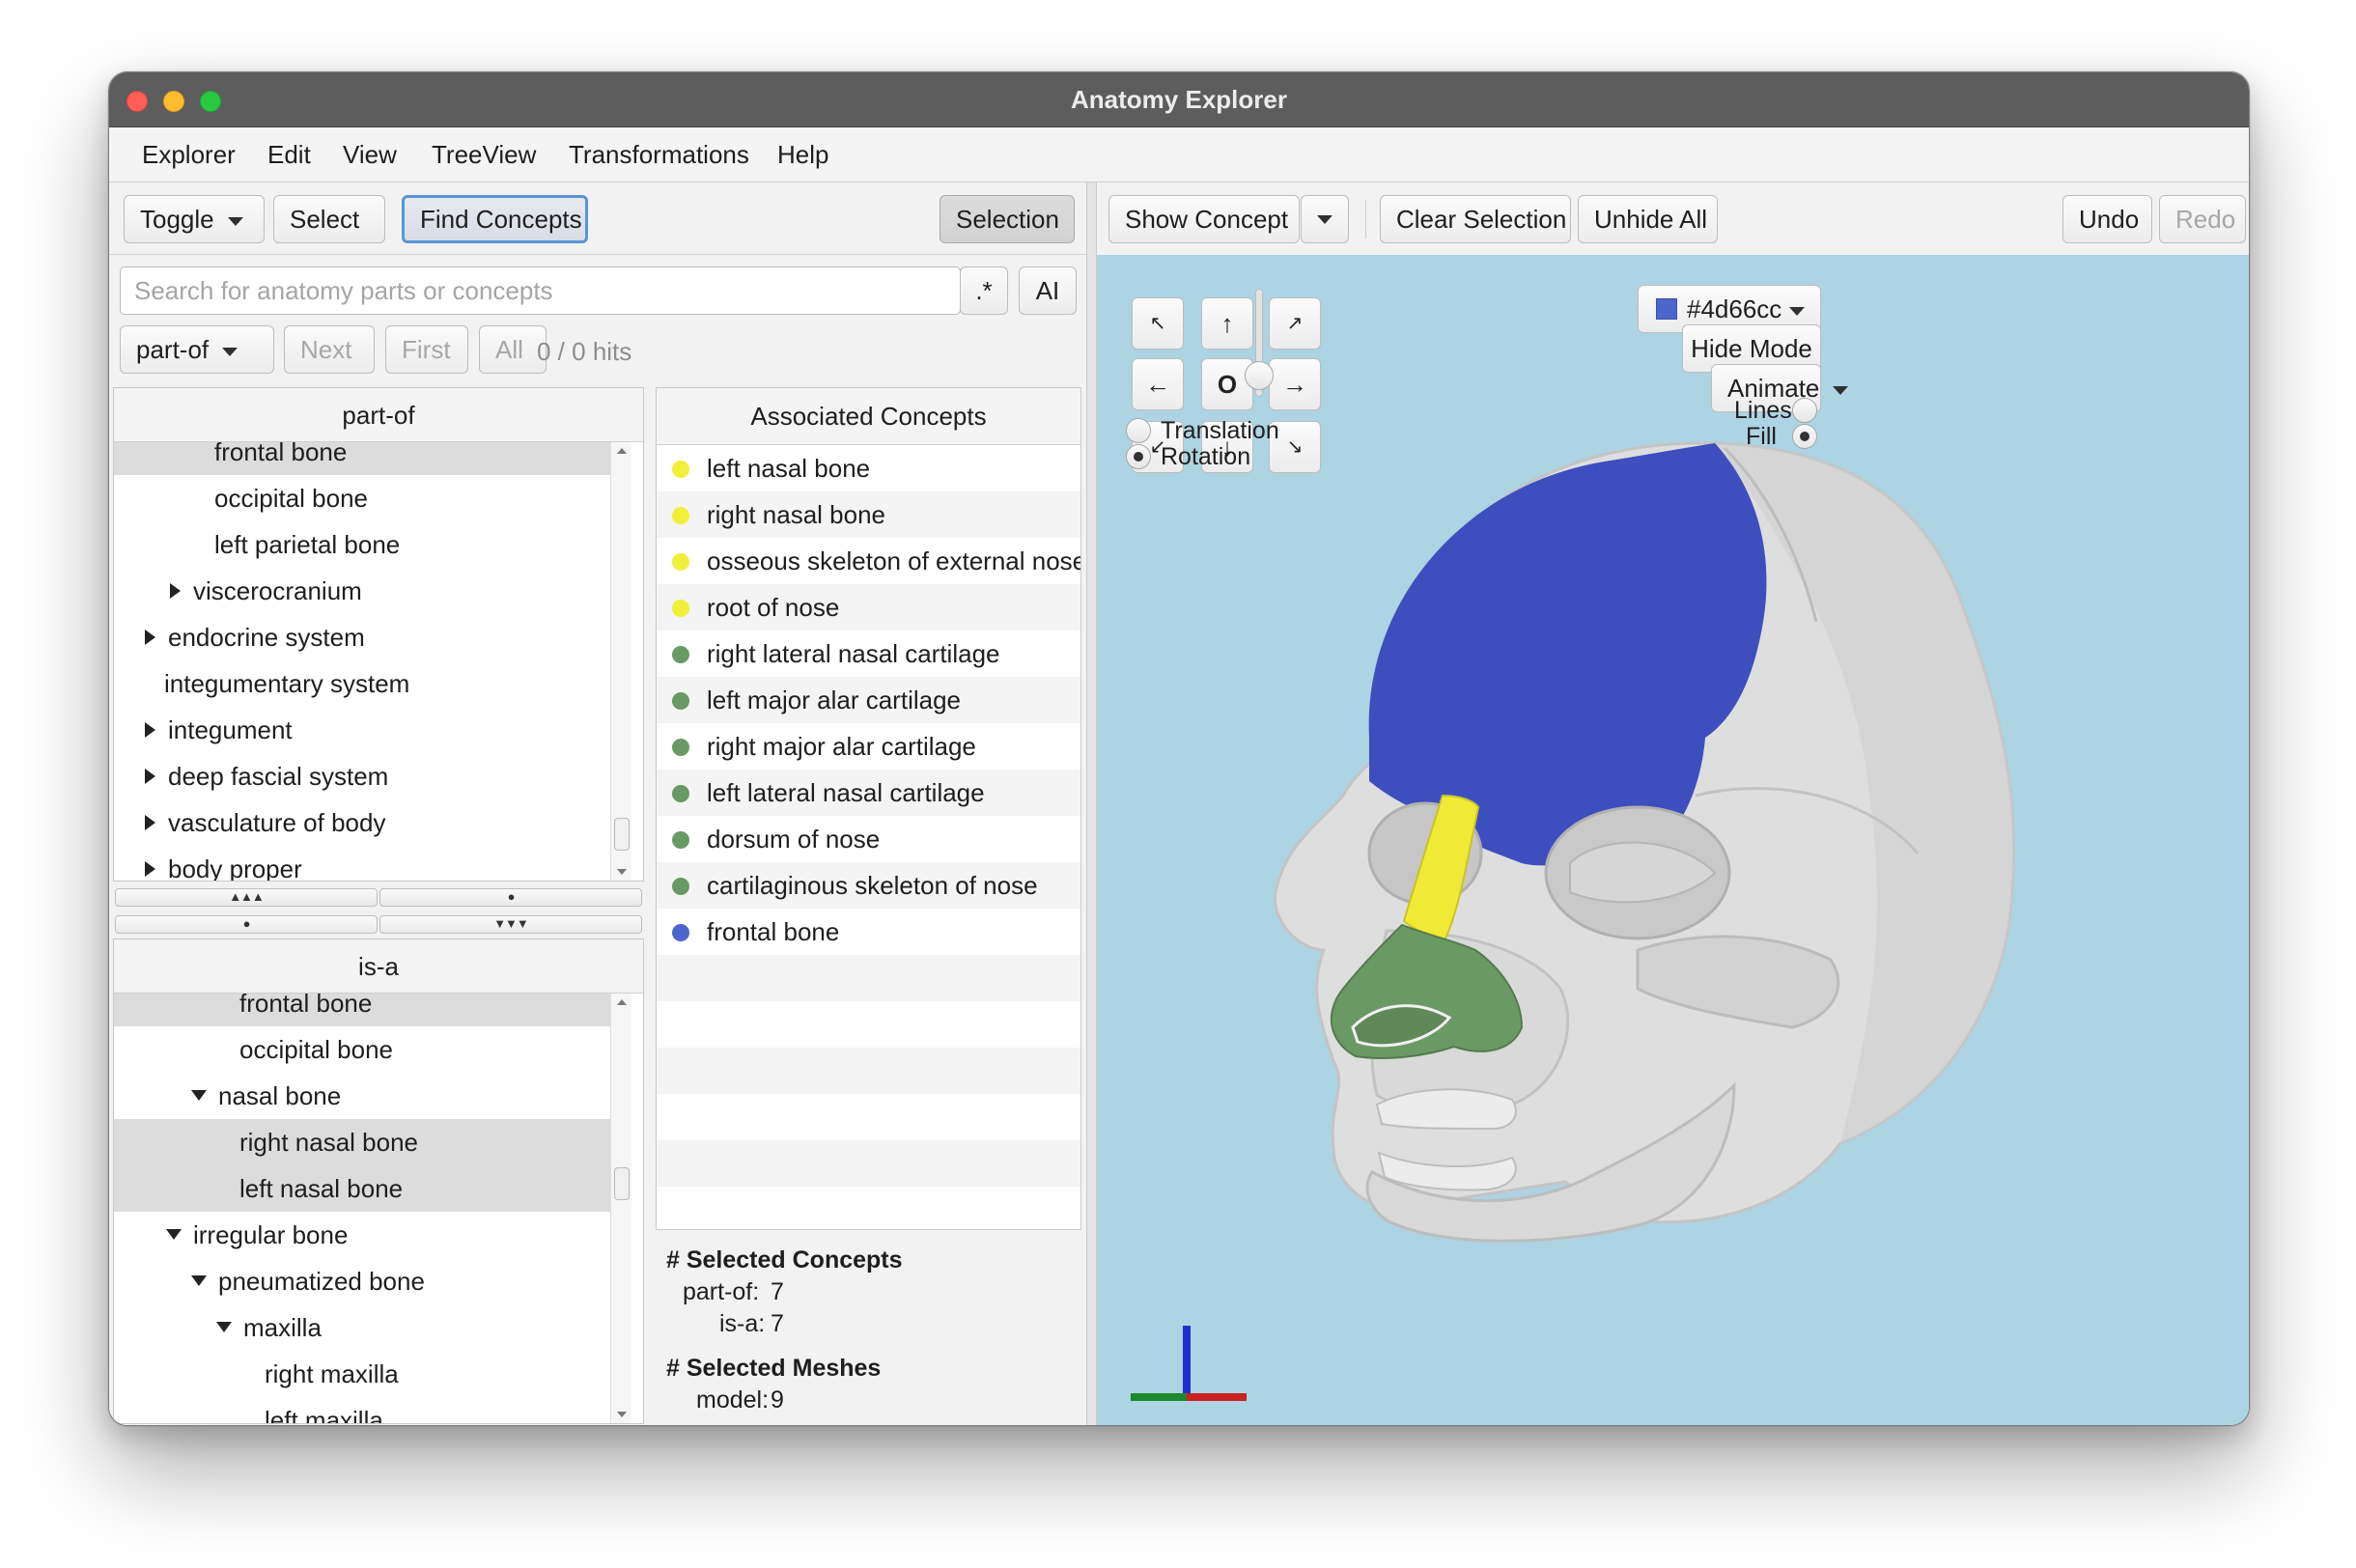 This screenshot has height=1568, width=2356. Describe the element at coordinates (484, 155) in the screenshot. I see `menu-treeview: TreeView` at that location.